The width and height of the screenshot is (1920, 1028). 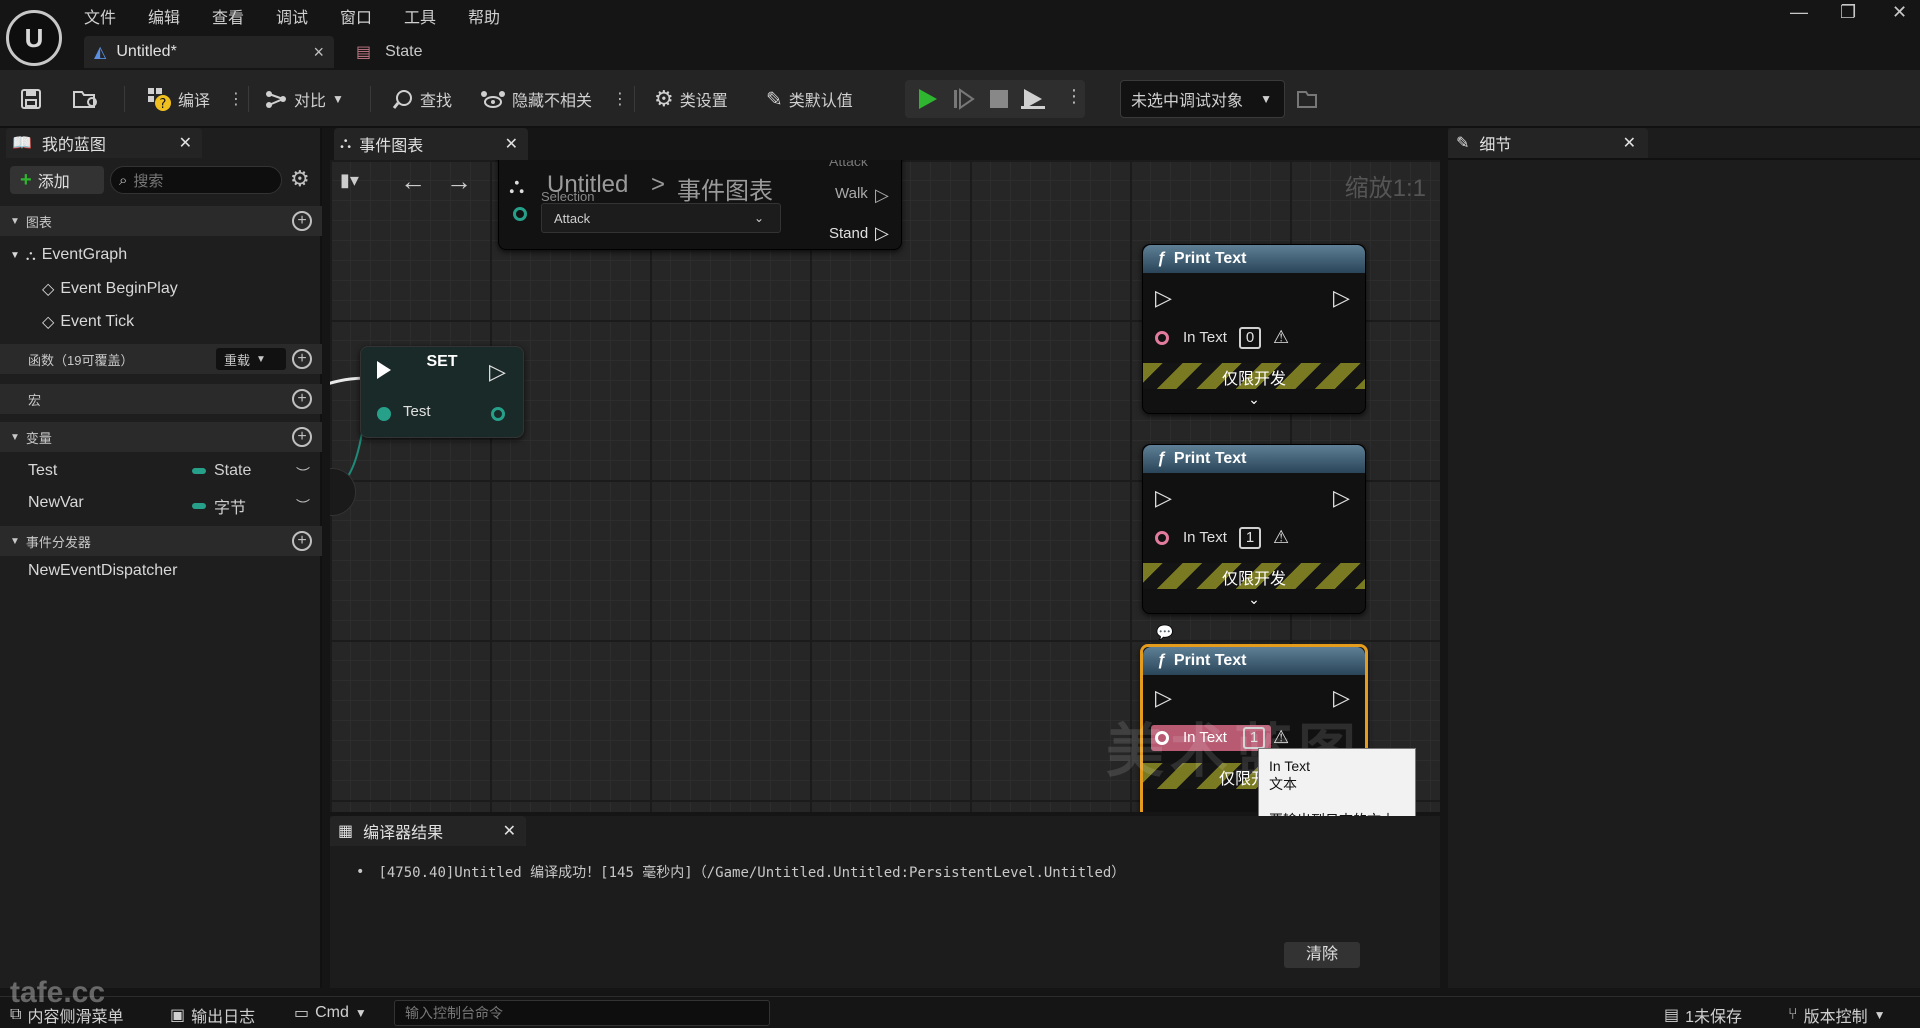 I want to click on compile-options-icon: ⋮, so click(x=236, y=99).